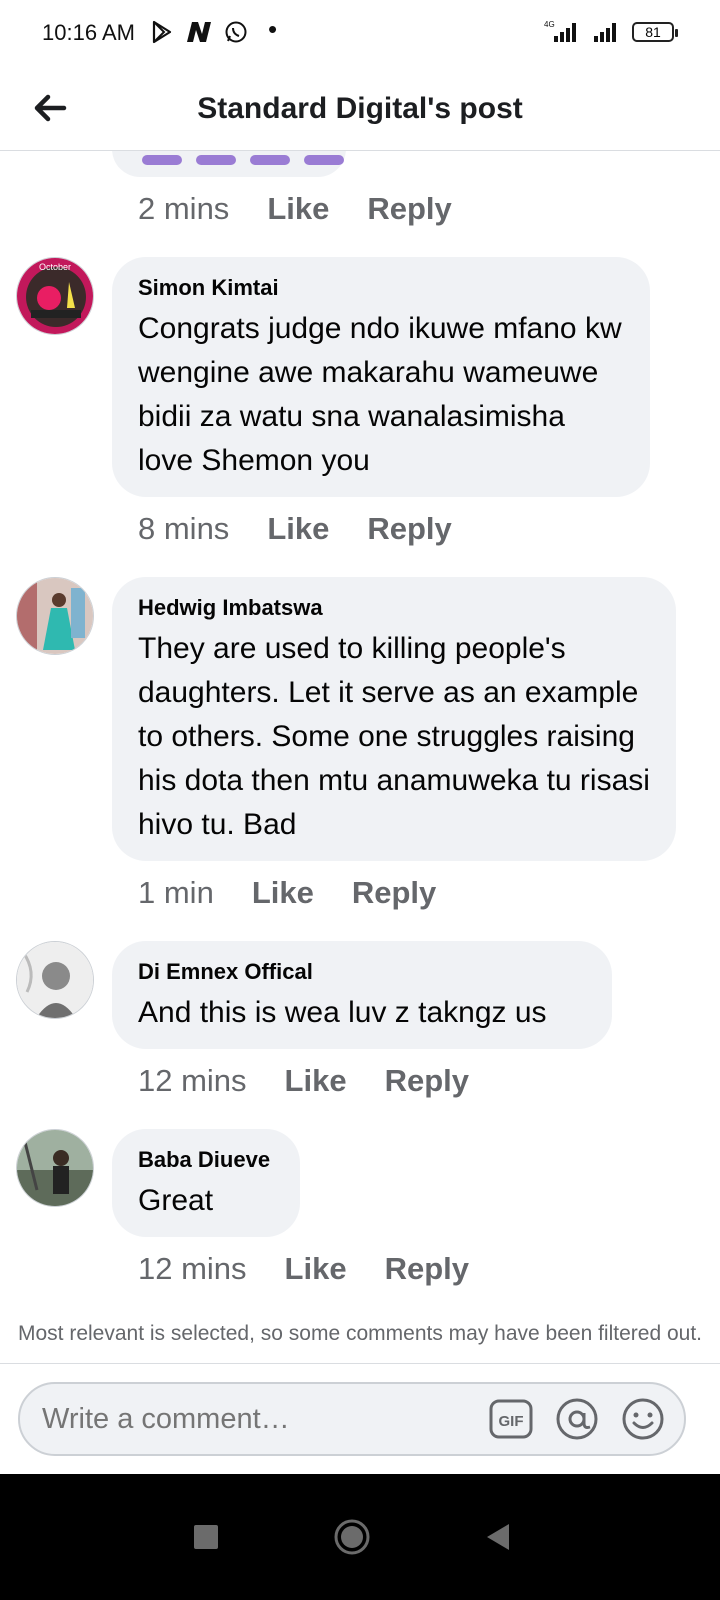 The image size is (720, 1600). What do you see at coordinates (498, 1537) in the screenshot?
I see `triangle-back-icon` at bounding box center [498, 1537].